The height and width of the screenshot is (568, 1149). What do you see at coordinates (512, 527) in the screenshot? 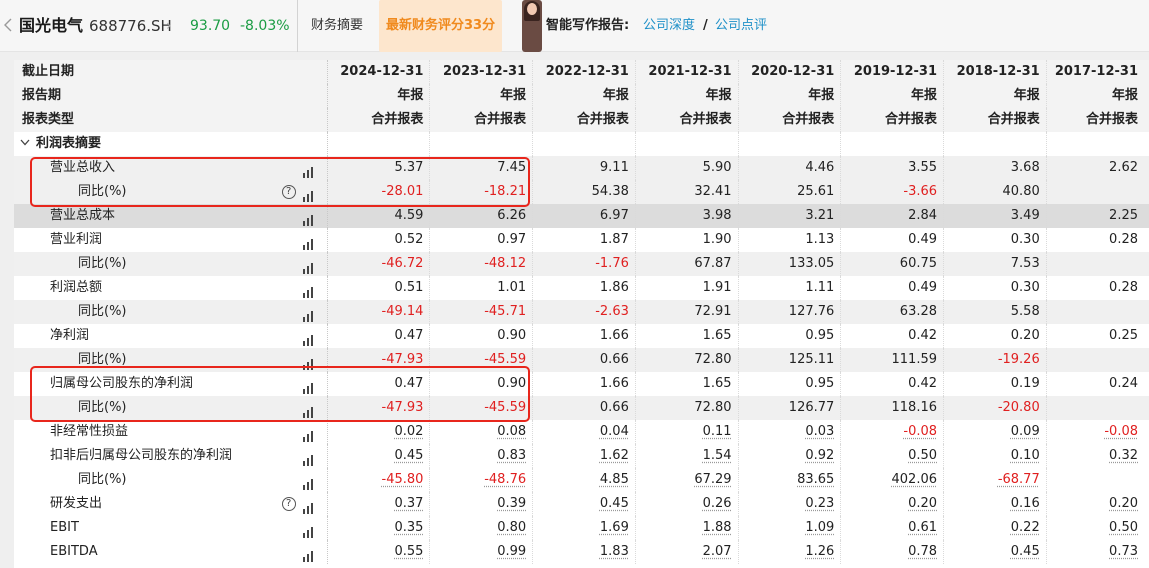
I see `cell-value: 0.80` at bounding box center [512, 527].